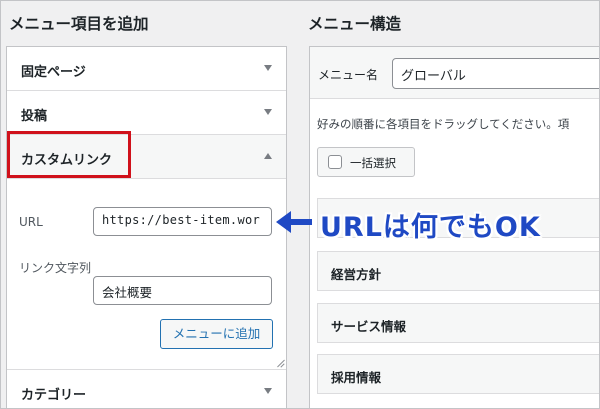  I want to click on bulk-select-button: 一括選択, so click(366, 162).